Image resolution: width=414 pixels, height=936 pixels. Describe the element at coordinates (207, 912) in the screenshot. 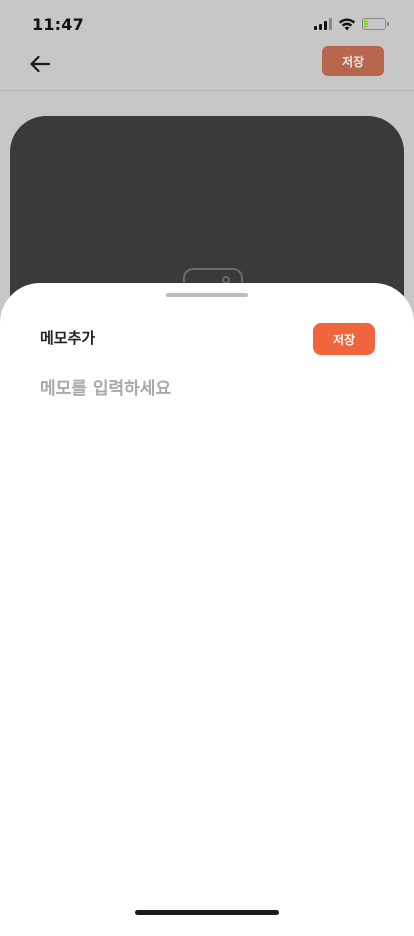

I see `home-indicator` at that location.